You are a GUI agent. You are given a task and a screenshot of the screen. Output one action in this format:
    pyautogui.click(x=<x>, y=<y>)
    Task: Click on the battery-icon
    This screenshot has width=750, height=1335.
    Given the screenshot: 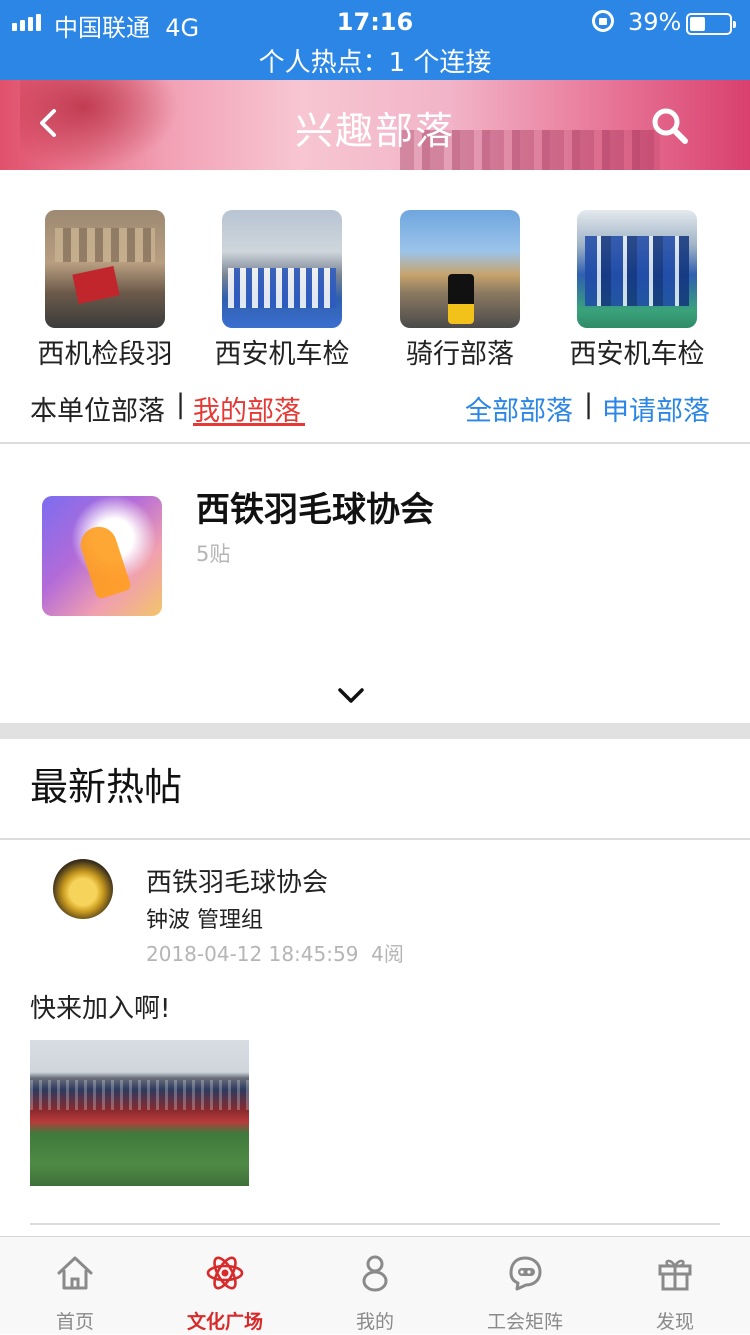 What is the action you would take?
    pyautogui.click(x=711, y=24)
    